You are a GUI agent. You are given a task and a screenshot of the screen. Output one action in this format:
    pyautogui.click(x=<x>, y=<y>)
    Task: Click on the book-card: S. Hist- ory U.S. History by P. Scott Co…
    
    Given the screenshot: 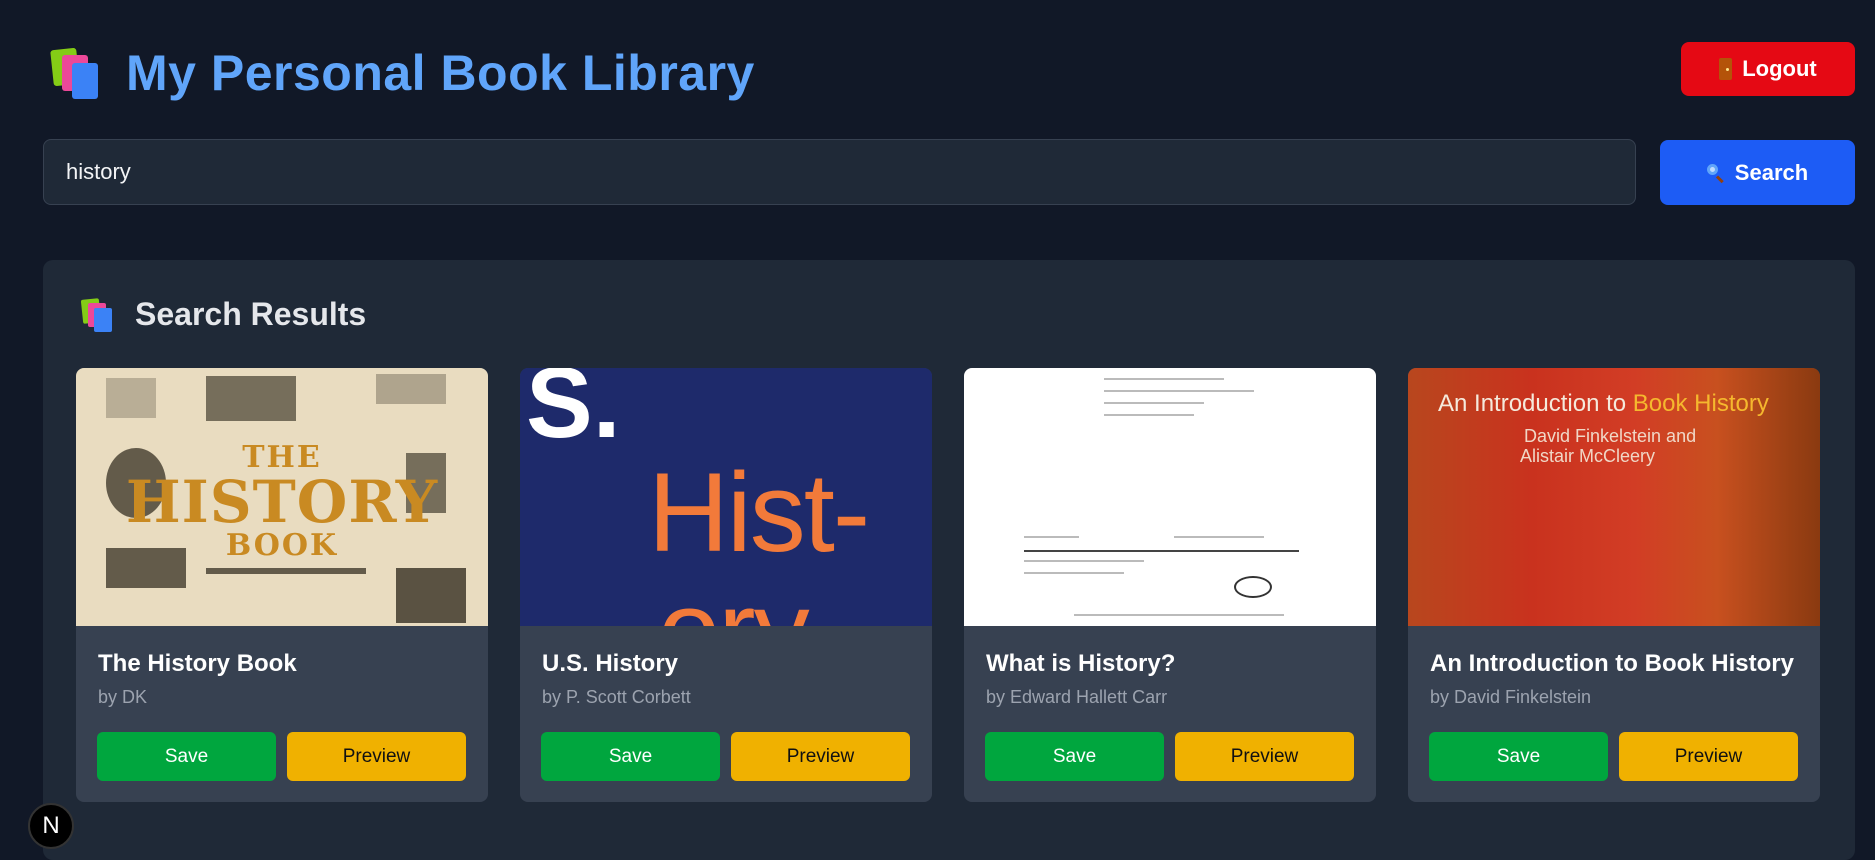 What is the action you would take?
    pyautogui.click(x=726, y=585)
    